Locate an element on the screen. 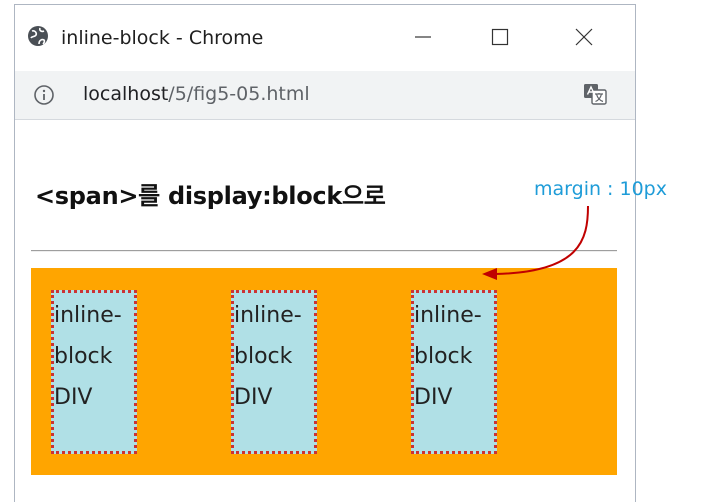 This screenshot has height=502, width=705. close-icon is located at coordinates (584, 37).